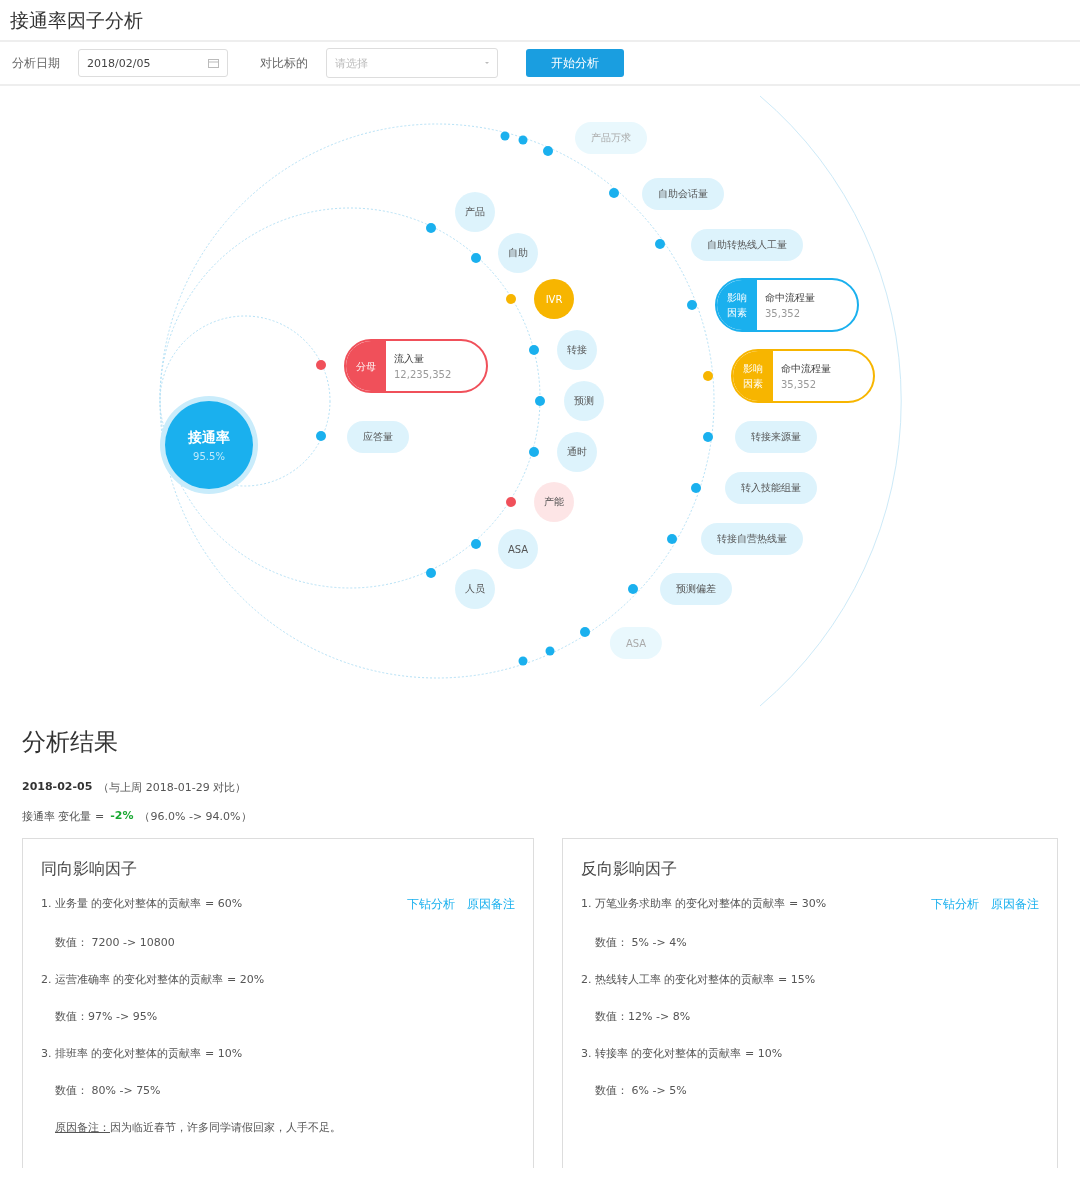  I want to click on factor-pill: 自助转热线人工量, so click(747, 245).